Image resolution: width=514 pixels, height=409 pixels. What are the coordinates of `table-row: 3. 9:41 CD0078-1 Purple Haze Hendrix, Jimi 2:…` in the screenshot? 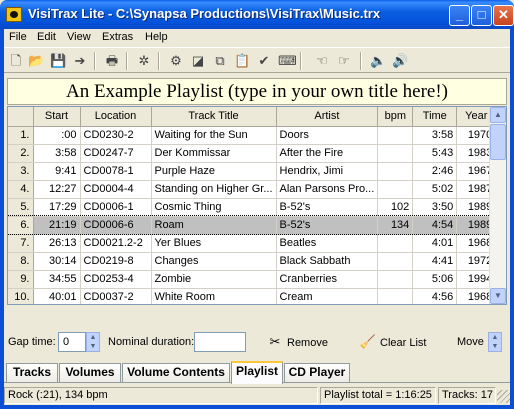 It's located at (252, 171).